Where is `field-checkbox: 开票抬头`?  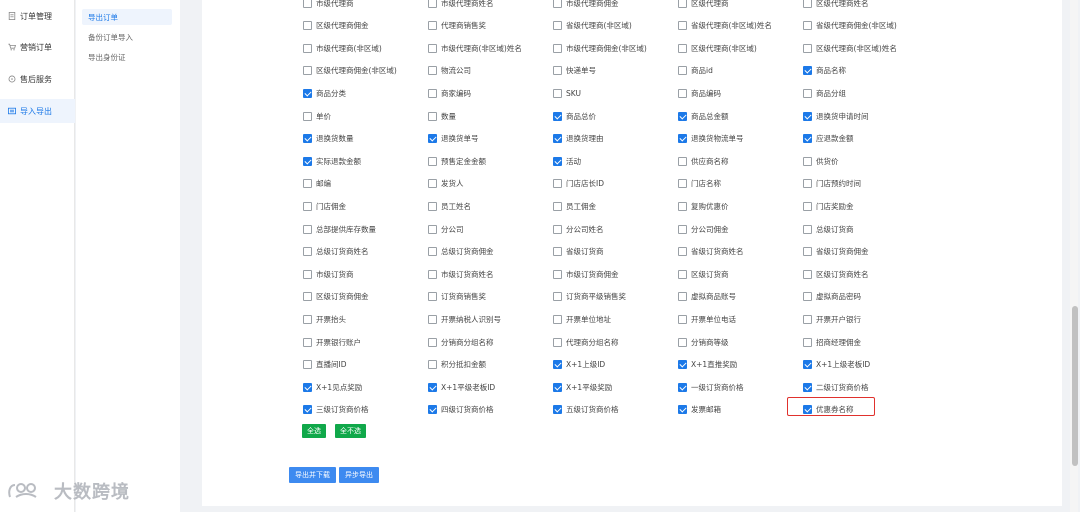 field-checkbox: 开票抬头 is located at coordinates (324, 319).